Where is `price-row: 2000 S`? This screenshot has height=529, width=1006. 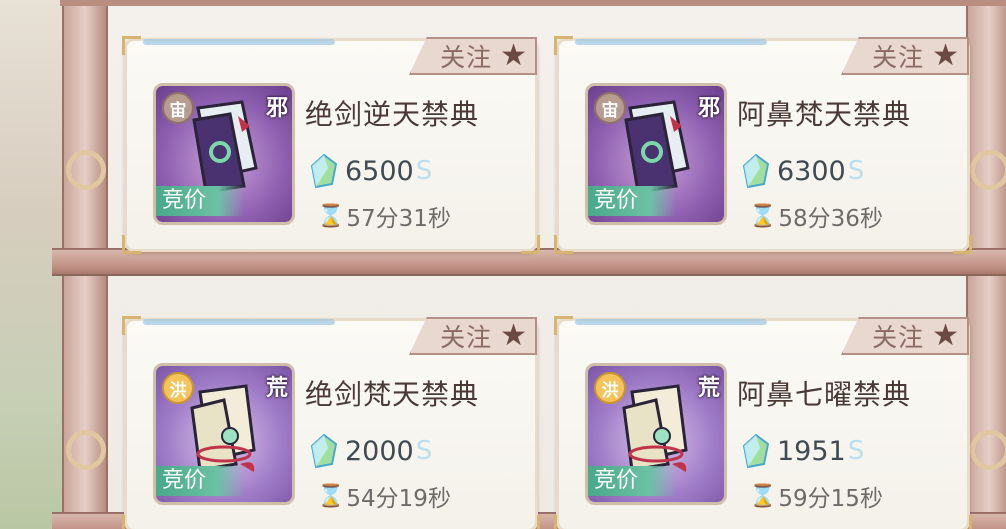
price-row: 2000 S is located at coordinates (371, 451).